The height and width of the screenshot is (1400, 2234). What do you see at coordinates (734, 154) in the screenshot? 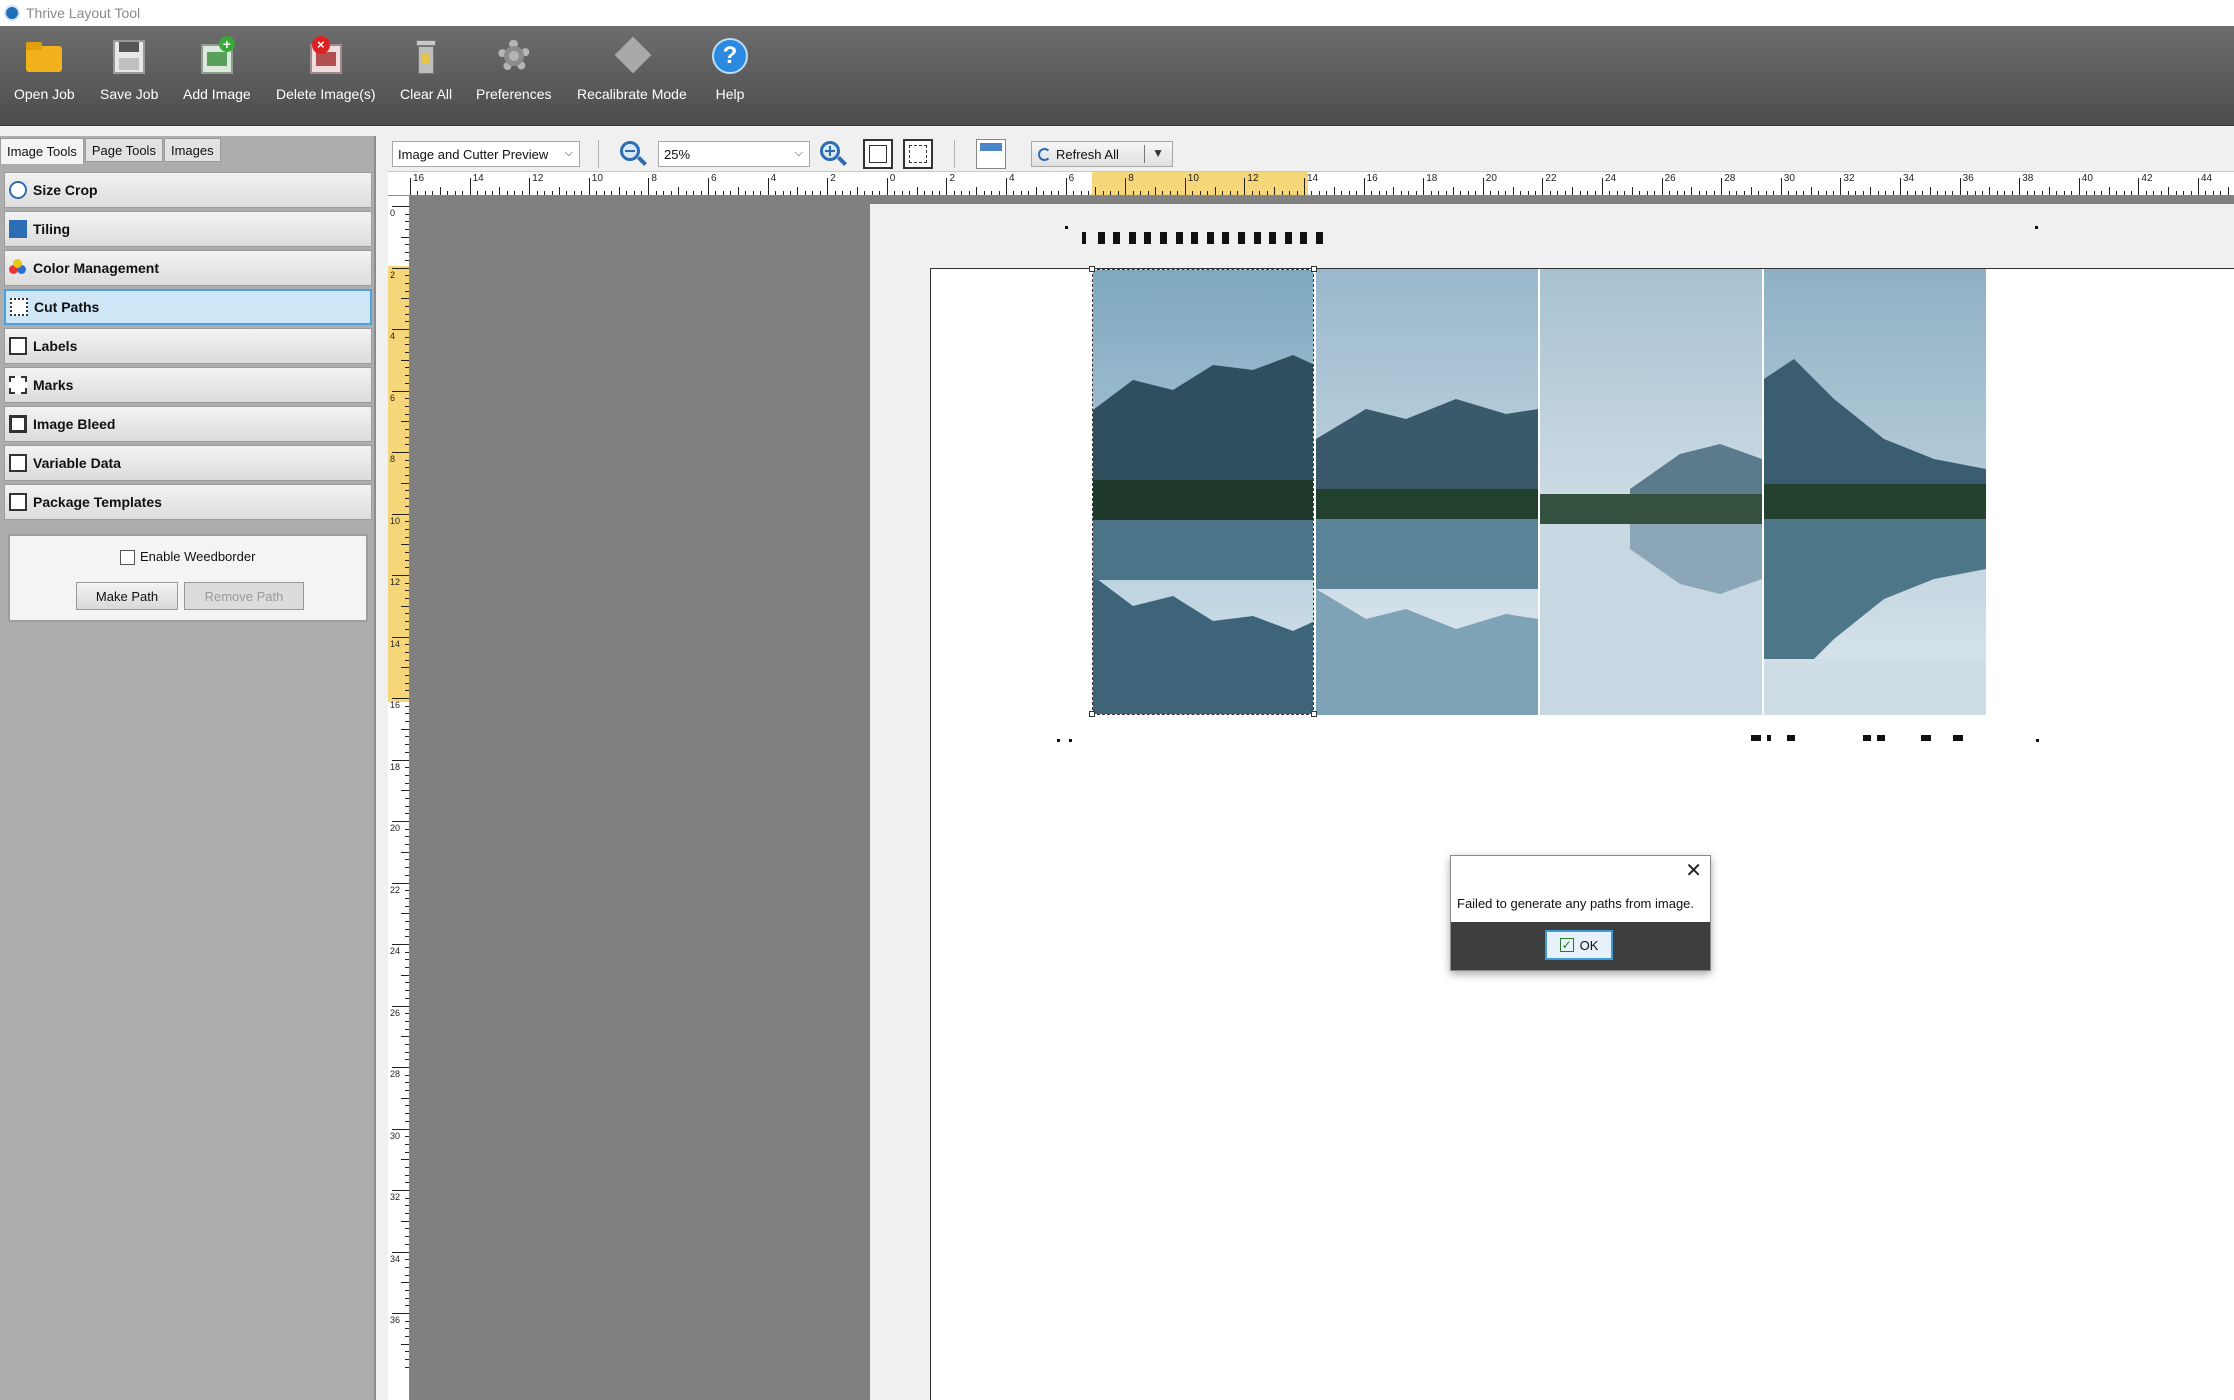
I see `zoom-level-select: 25% ⌵` at bounding box center [734, 154].